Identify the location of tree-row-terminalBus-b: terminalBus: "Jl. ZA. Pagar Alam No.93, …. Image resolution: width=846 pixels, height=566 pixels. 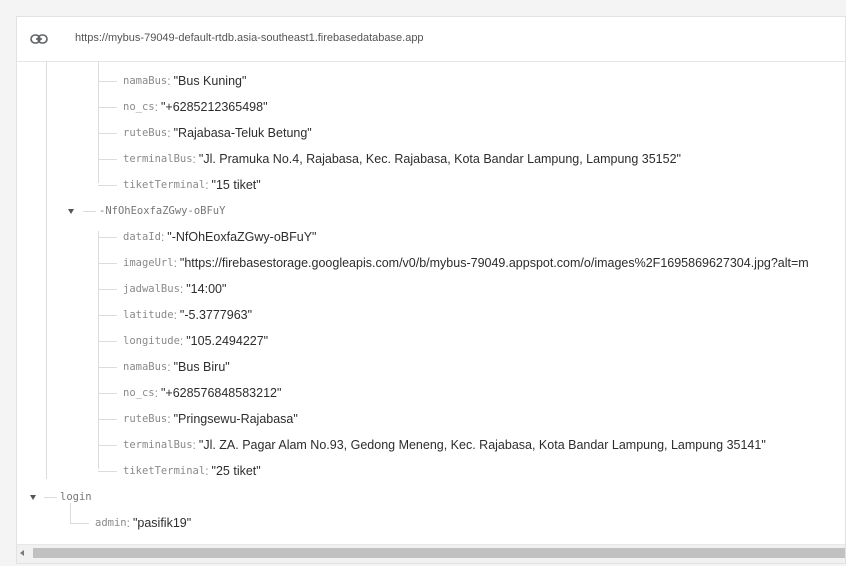
(444, 445).